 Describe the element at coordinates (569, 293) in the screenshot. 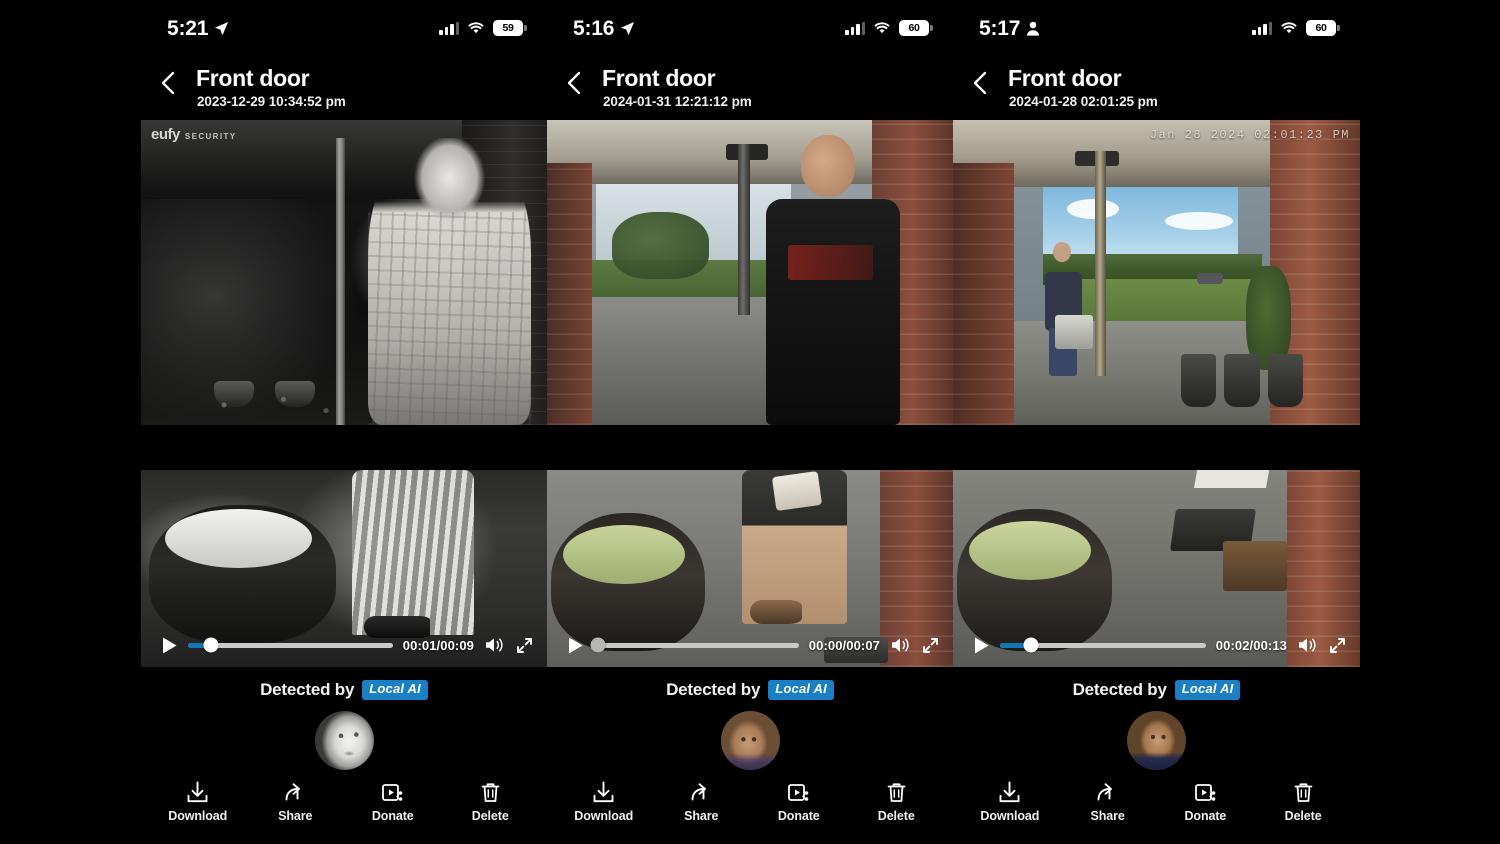

I see `brick-wall-left` at that location.